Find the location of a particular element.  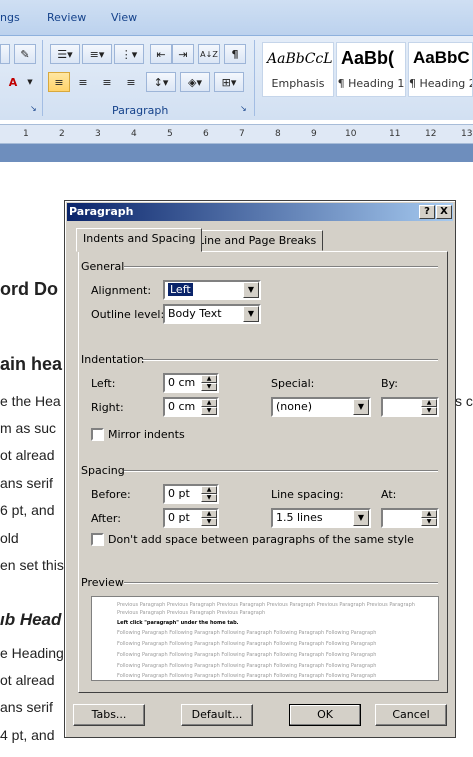

numbering-icon: ≡▾ is located at coordinates (97, 54).